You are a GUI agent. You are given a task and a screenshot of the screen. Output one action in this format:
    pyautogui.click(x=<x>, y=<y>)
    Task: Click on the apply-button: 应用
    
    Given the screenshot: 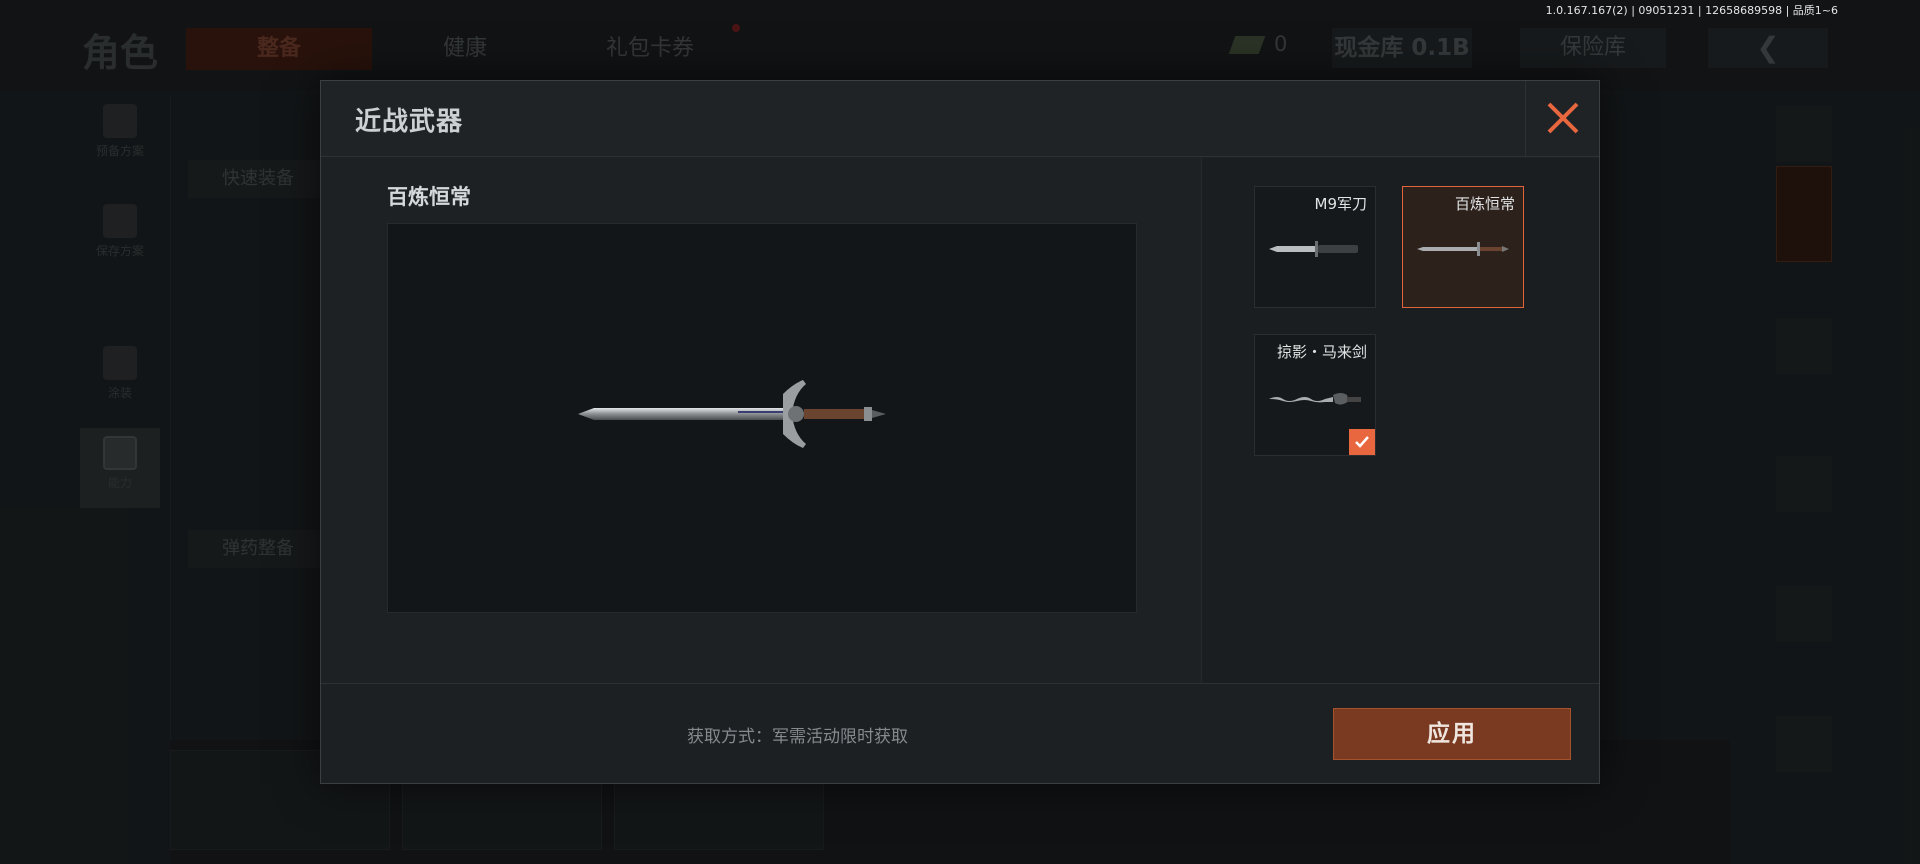 What is the action you would take?
    pyautogui.click(x=1452, y=734)
    